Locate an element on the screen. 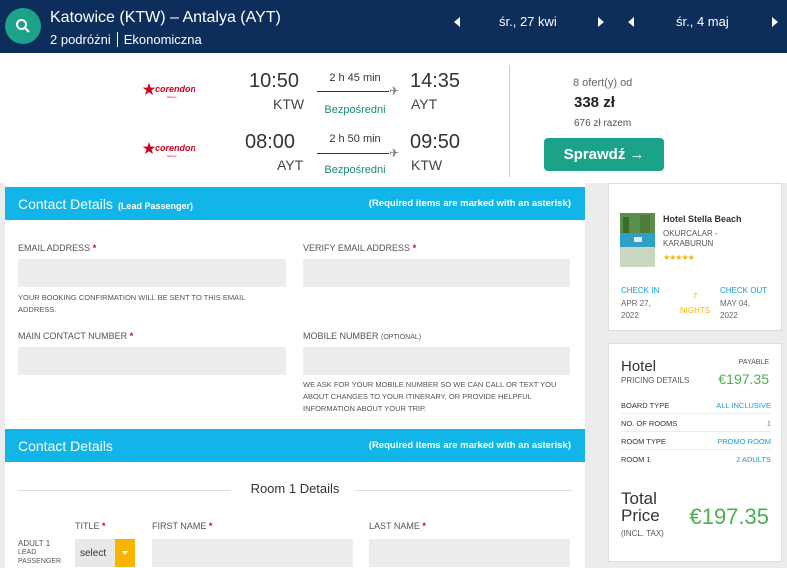  pricing-row: BOARD TYPE ALL INCLUSIVE is located at coordinates (696, 405).